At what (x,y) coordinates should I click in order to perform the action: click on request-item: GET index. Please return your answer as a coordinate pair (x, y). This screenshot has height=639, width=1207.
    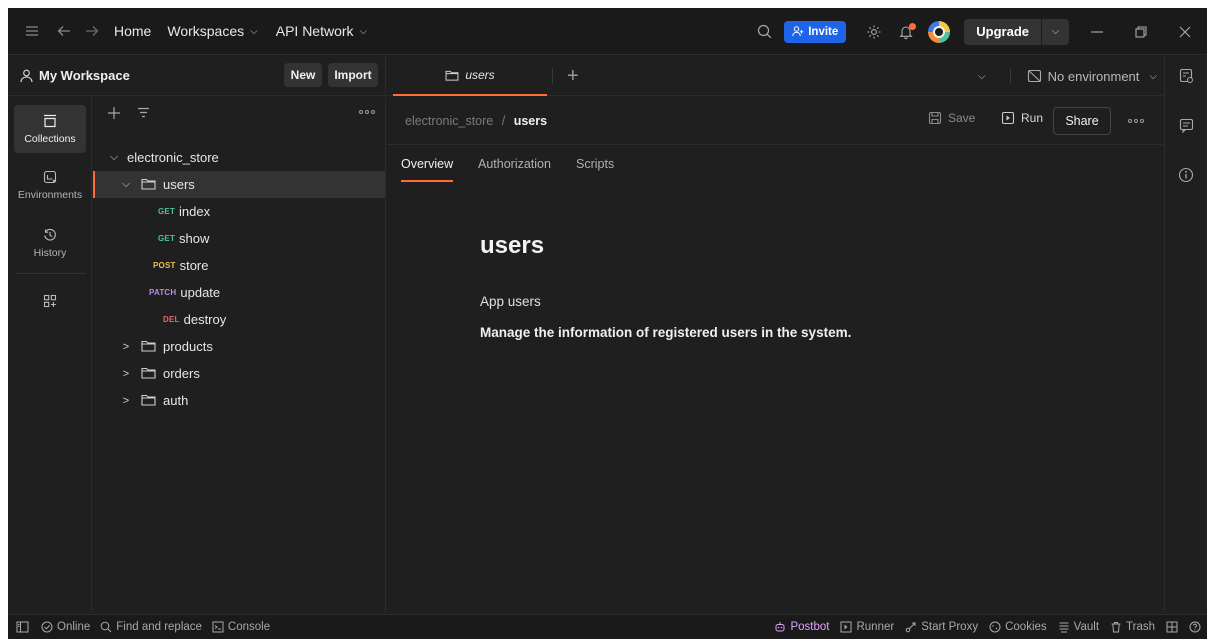
    Looking at the image, I should click on (239, 211).